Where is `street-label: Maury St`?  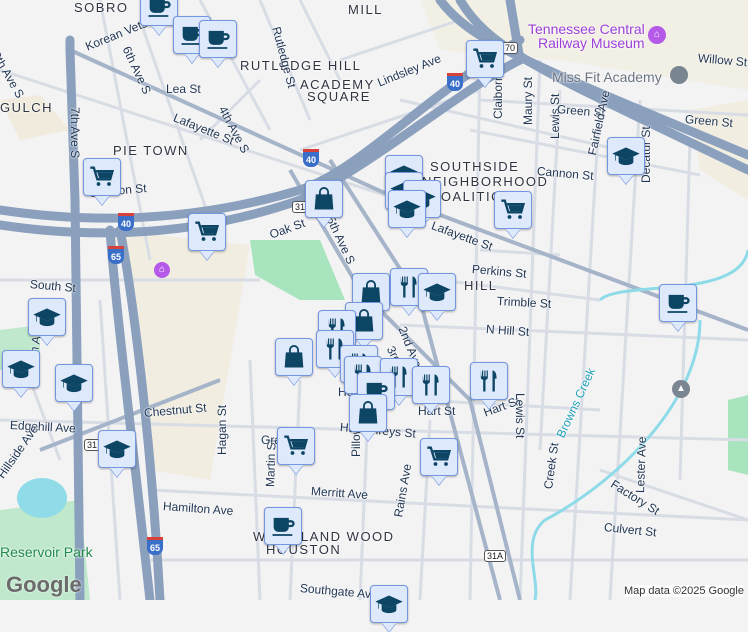
street-label: Maury St is located at coordinates (528, 100).